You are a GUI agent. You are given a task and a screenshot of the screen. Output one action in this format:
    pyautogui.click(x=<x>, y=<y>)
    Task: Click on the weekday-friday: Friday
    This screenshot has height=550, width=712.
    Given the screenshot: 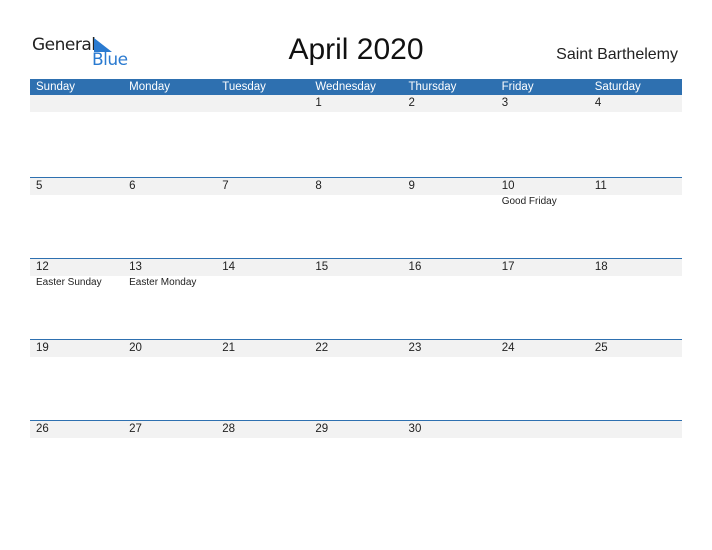 What is the action you would take?
    pyautogui.click(x=517, y=87)
    